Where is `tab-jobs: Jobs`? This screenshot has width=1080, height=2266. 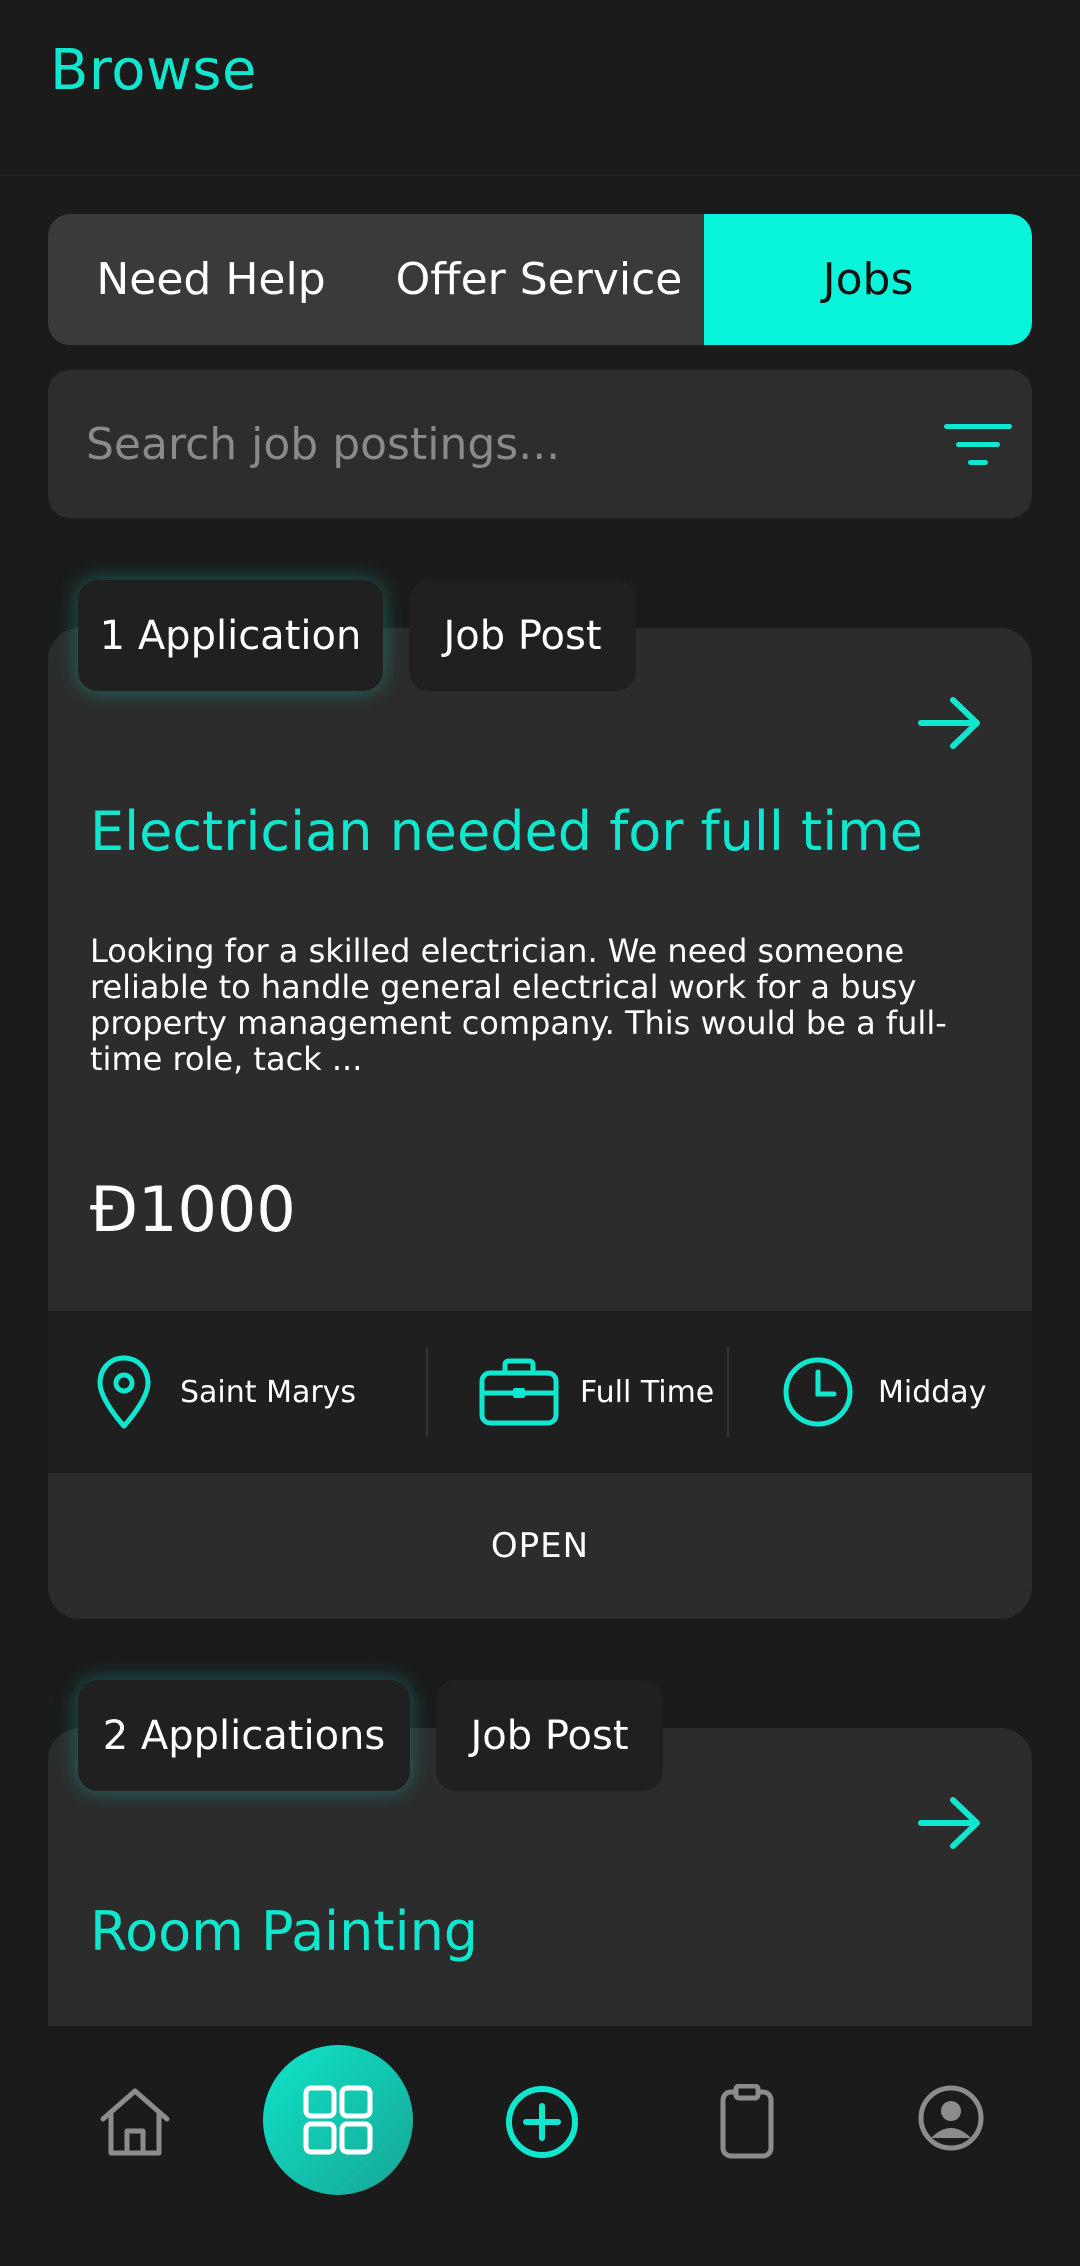 tab-jobs: Jobs is located at coordinates (868, 279).